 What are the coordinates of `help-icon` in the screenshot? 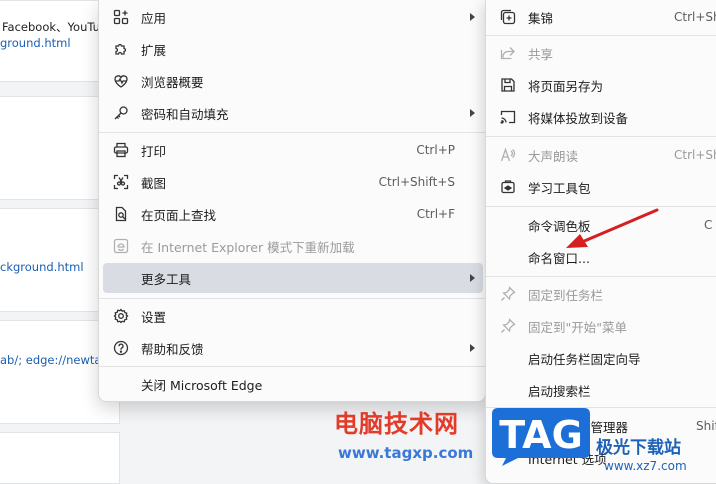 It's located at (121, 348).